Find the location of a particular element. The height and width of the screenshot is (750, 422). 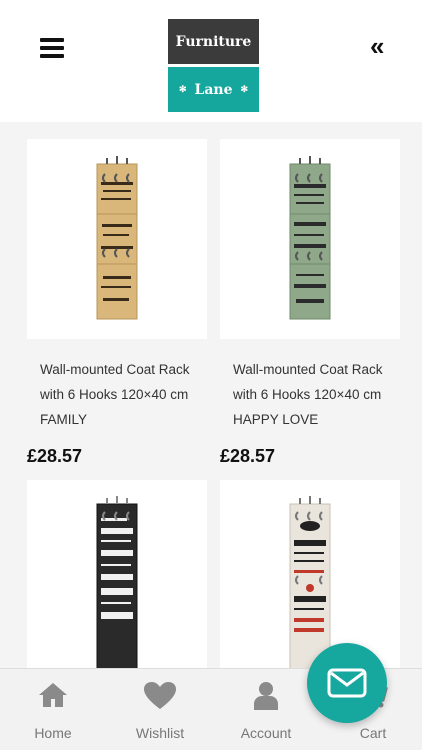

logo-bottom: ✻ Lane ✻ is located at coordinates (213, 89).